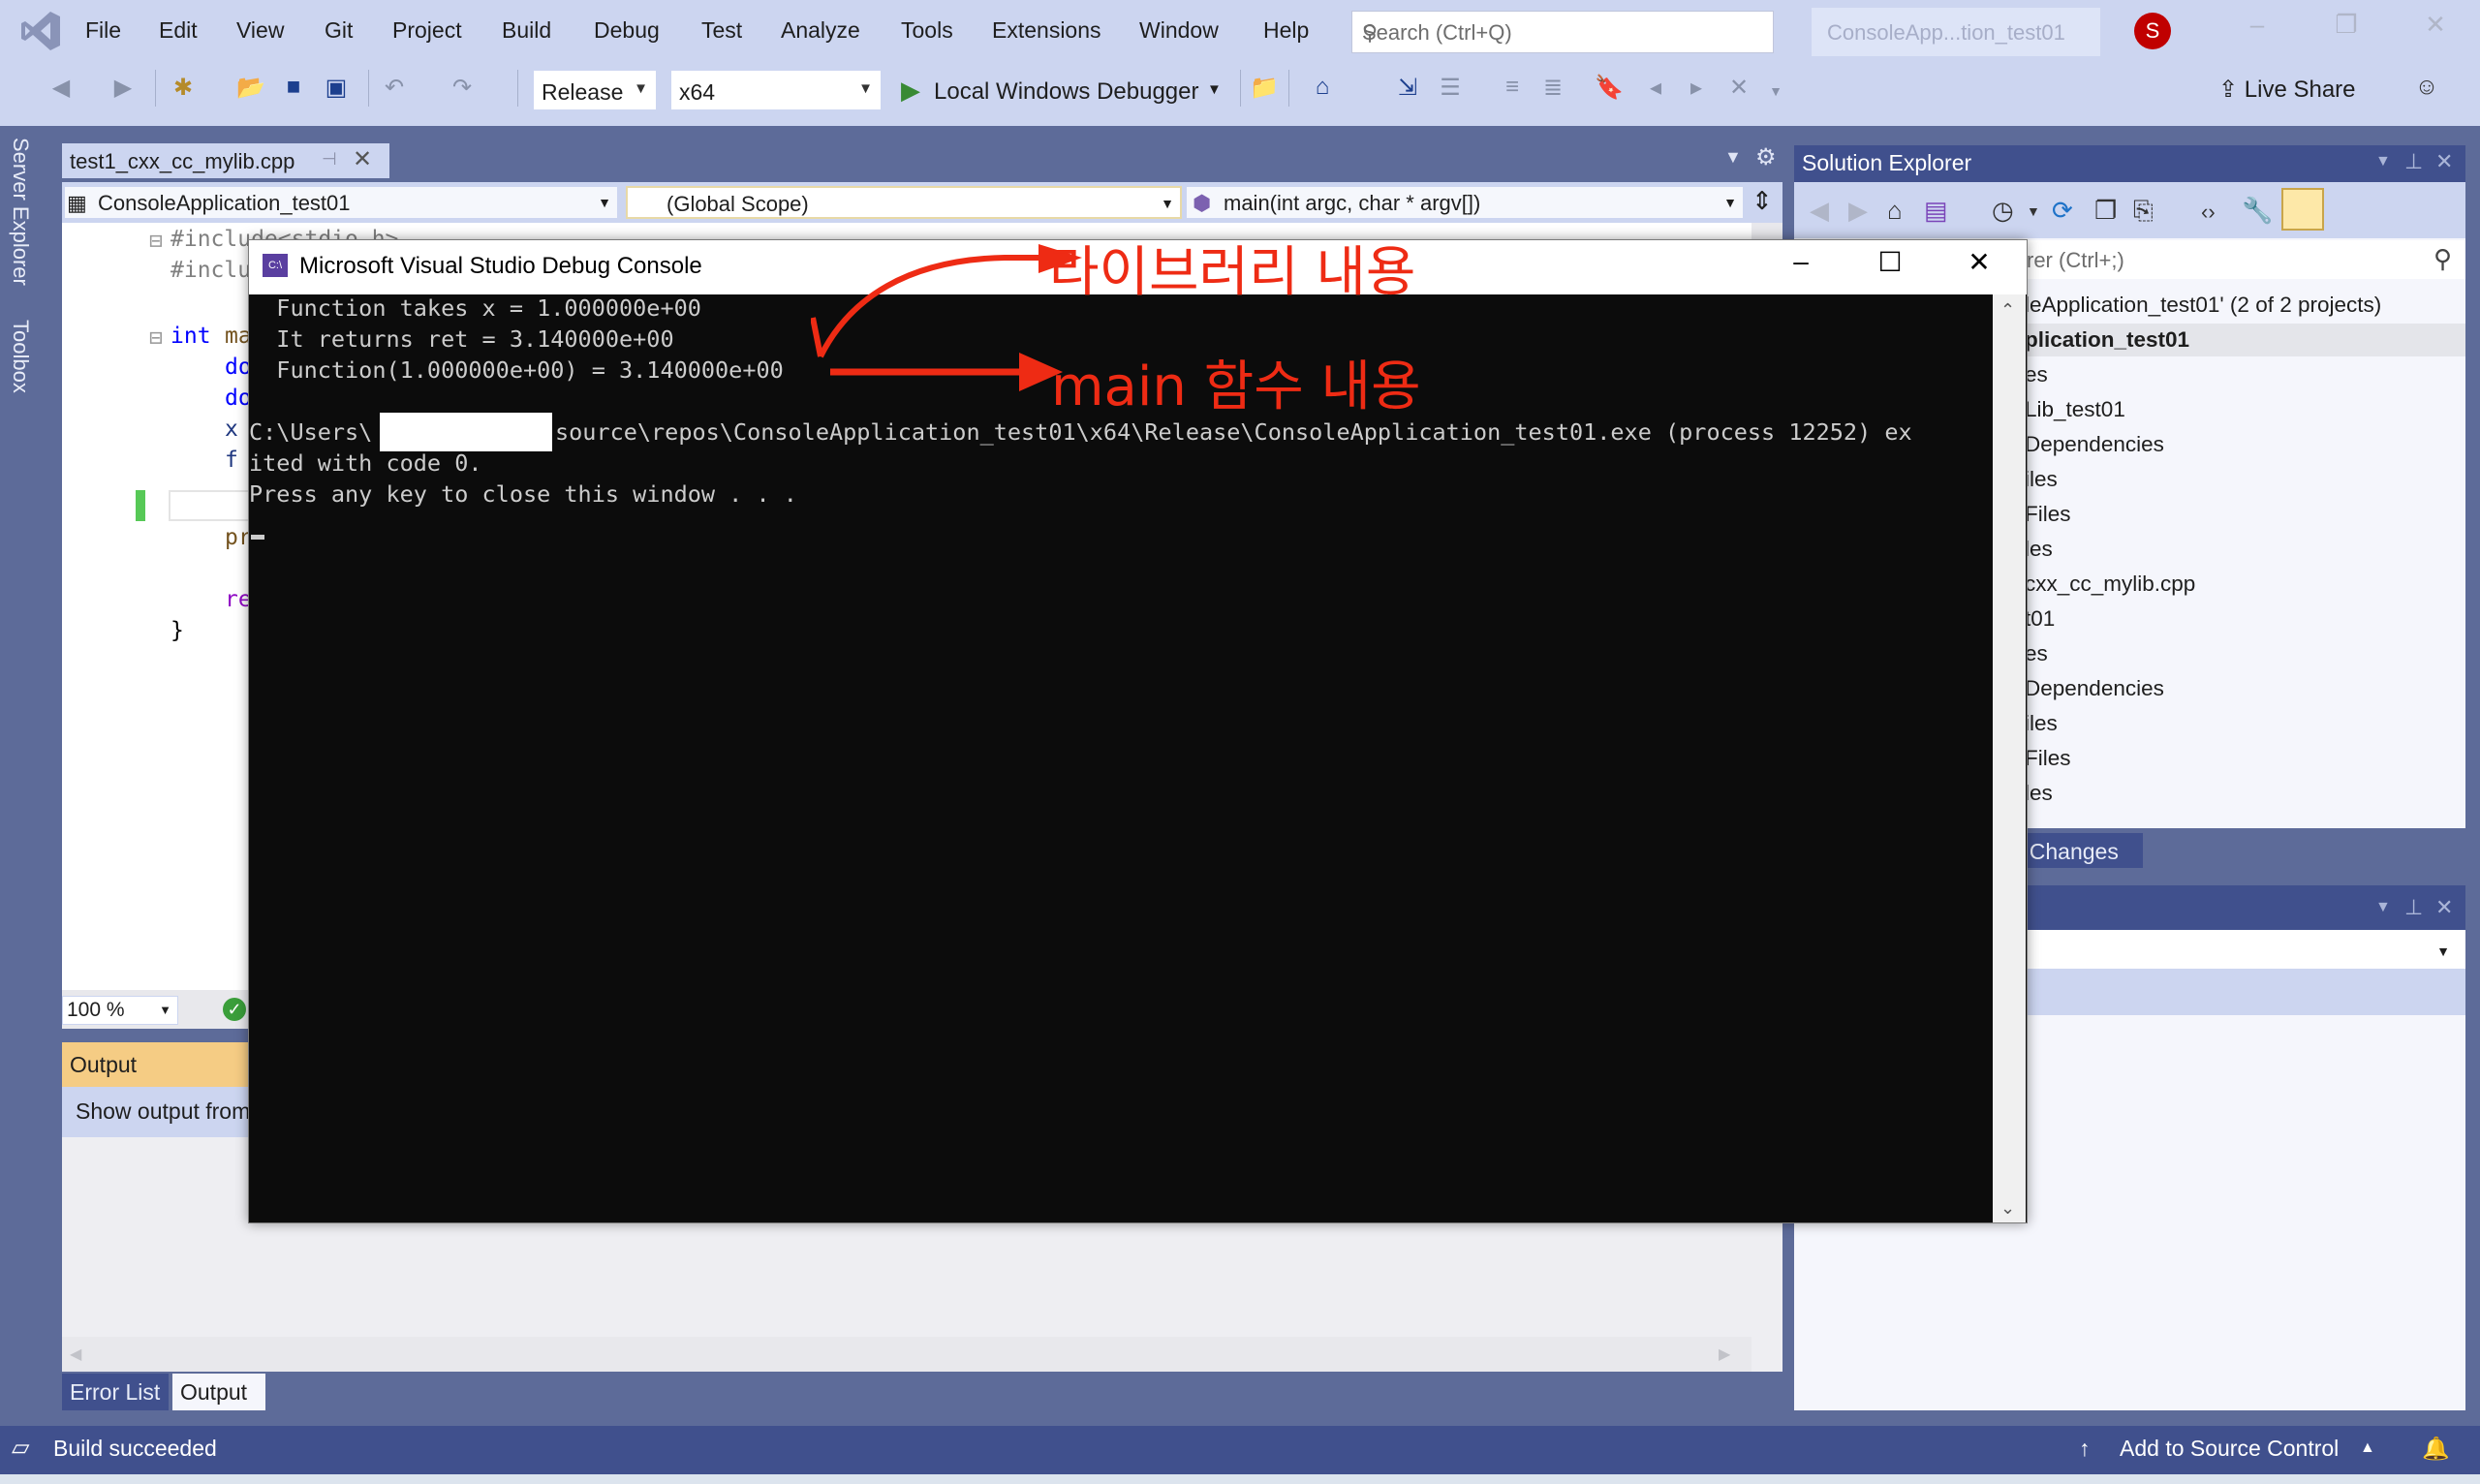 Image resolution: width=2480 pixels, height=1484 pixels. Describe the element at coordinates (2007, 310) in the screenshot. I see `scroll-up-icon: ⌃` at that location.